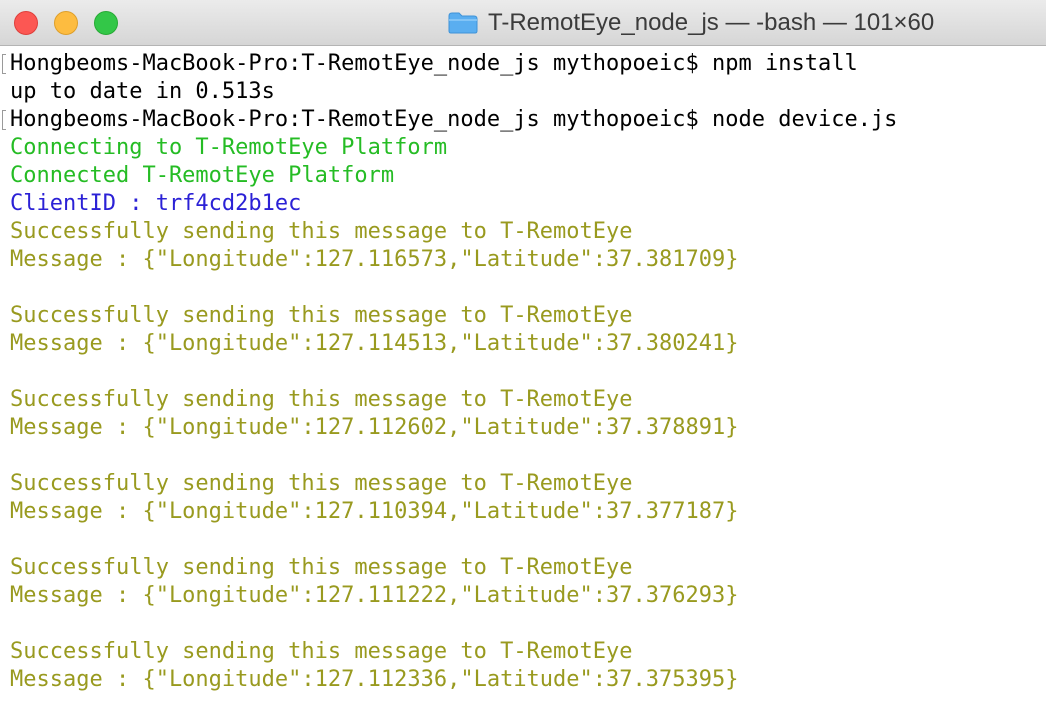 This screenshot has width=1046, height=708. Describe the element at coordinates (523, 148) in the screenshot. I see `terminal-line: Connecting to T-RemotEye Platform` at that location.